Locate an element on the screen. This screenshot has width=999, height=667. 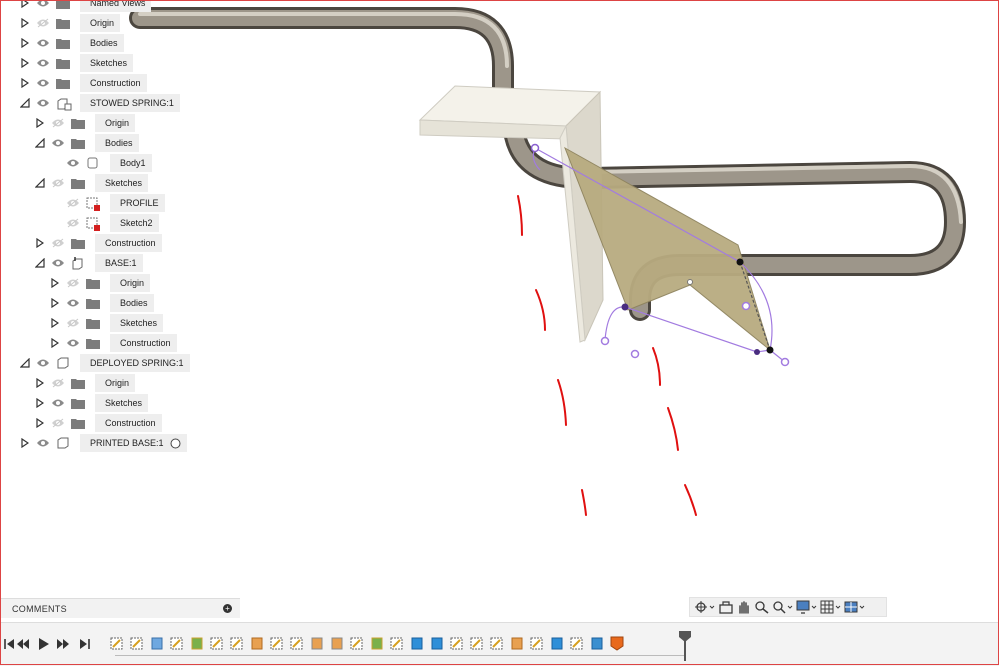
zoom-icon is located at coordinates (762, 607).